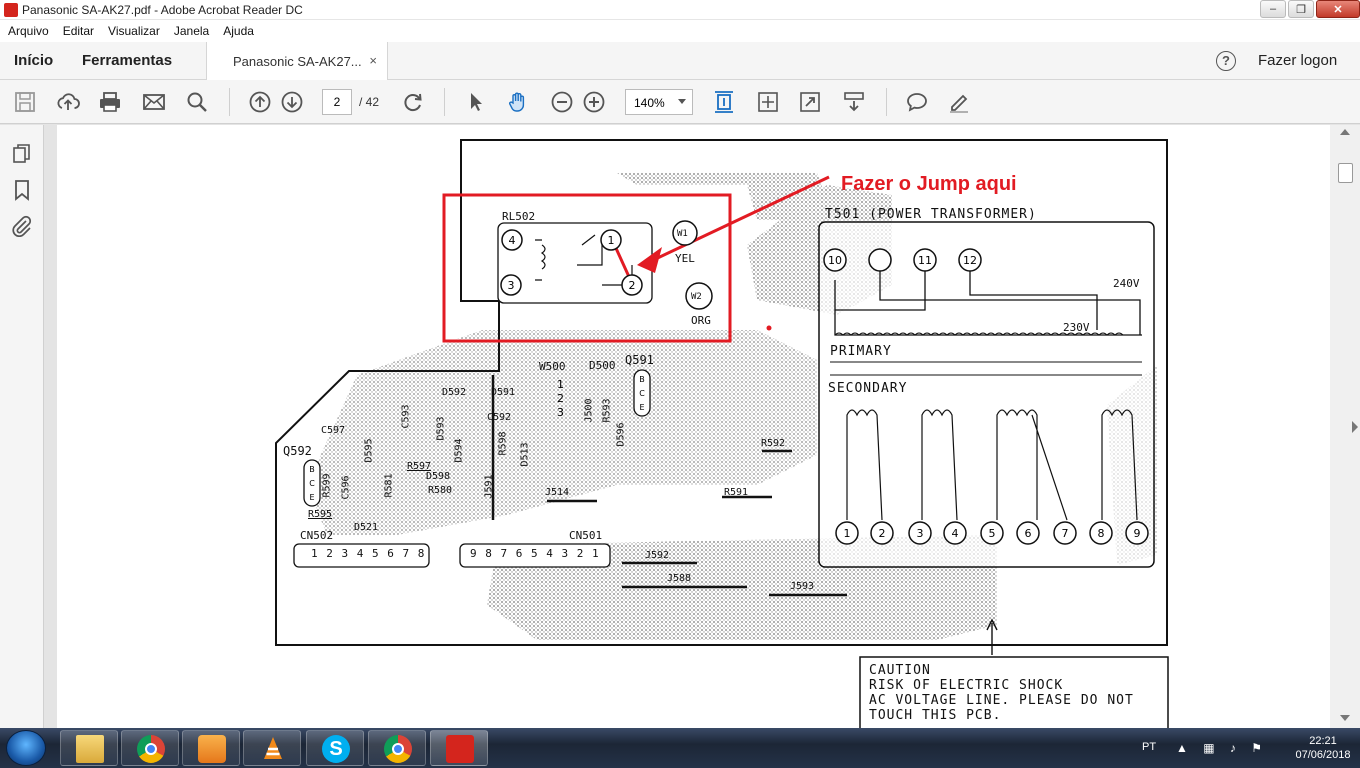 The image size is (1360, 768). I want to click on 230v-label: 230V, so click(1076, 327).